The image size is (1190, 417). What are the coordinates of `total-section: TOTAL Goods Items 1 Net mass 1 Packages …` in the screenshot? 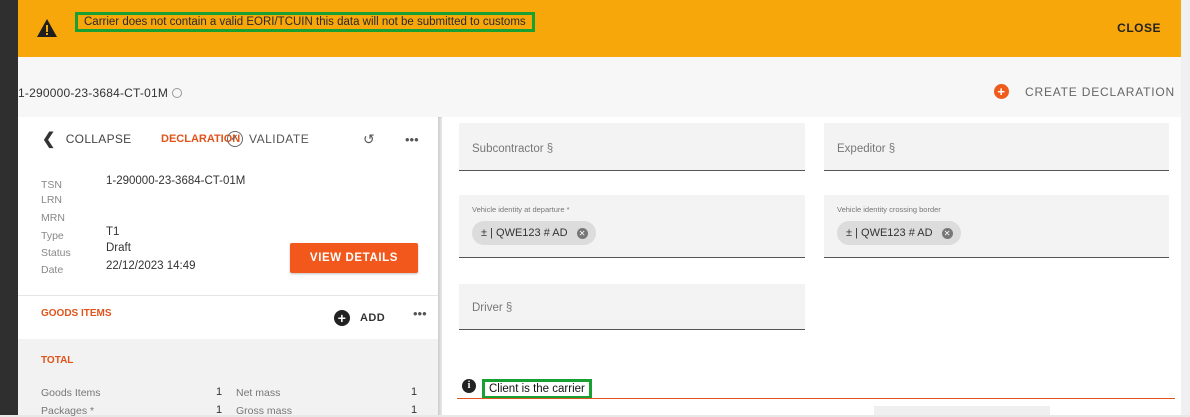 It's located at (228, 378).